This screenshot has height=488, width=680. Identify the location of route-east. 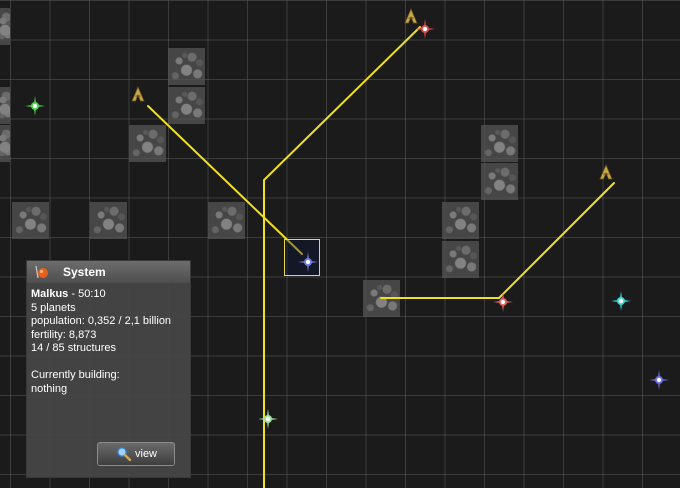
(497, 240).